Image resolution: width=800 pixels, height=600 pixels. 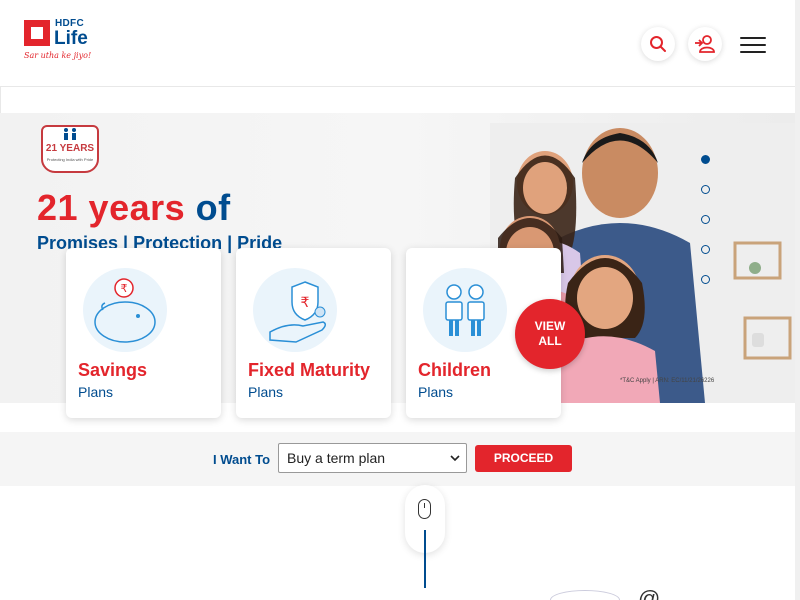 What do you see at coordinates (58, 55) in the screenshot?
I see `logo-tagline: Sar utha ke jiyo!` at bounding box center [58, 55].